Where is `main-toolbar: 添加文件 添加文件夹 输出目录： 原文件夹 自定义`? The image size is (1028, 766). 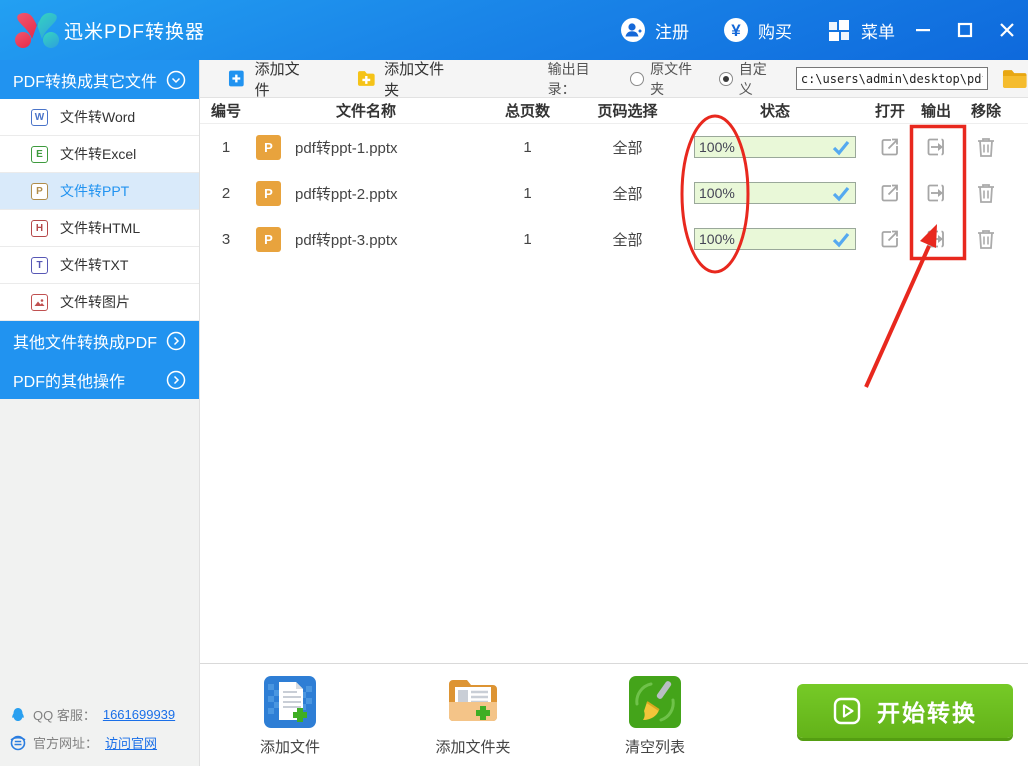 main-toolbar: 添加文件 添加文件夹 输出目录： 原文件夹 自定义 is located at coordinates (614, 79).